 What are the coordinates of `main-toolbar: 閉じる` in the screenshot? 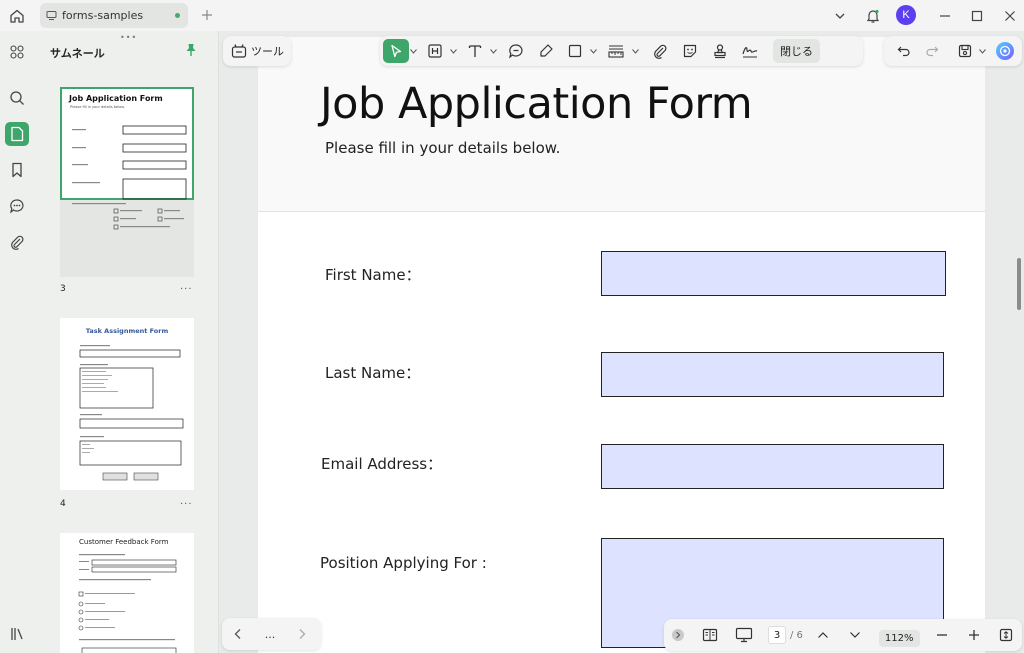 It's located at (621, 51).